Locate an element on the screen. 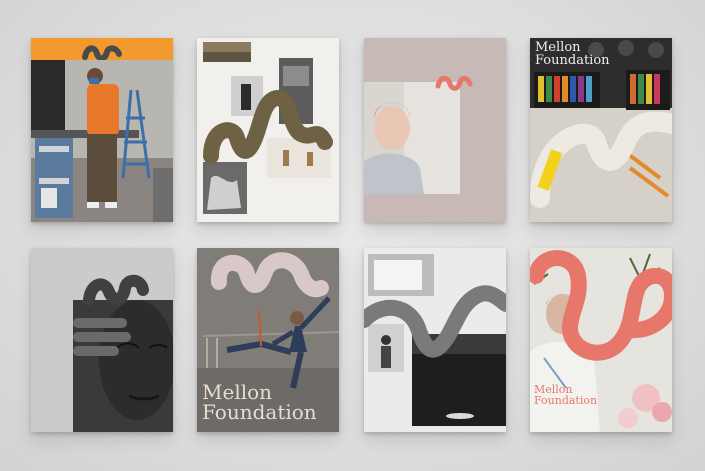 Image resolution: width=705 pixels, height=471 pixels. cover-photo-collage is located at coordinates (268, 130).